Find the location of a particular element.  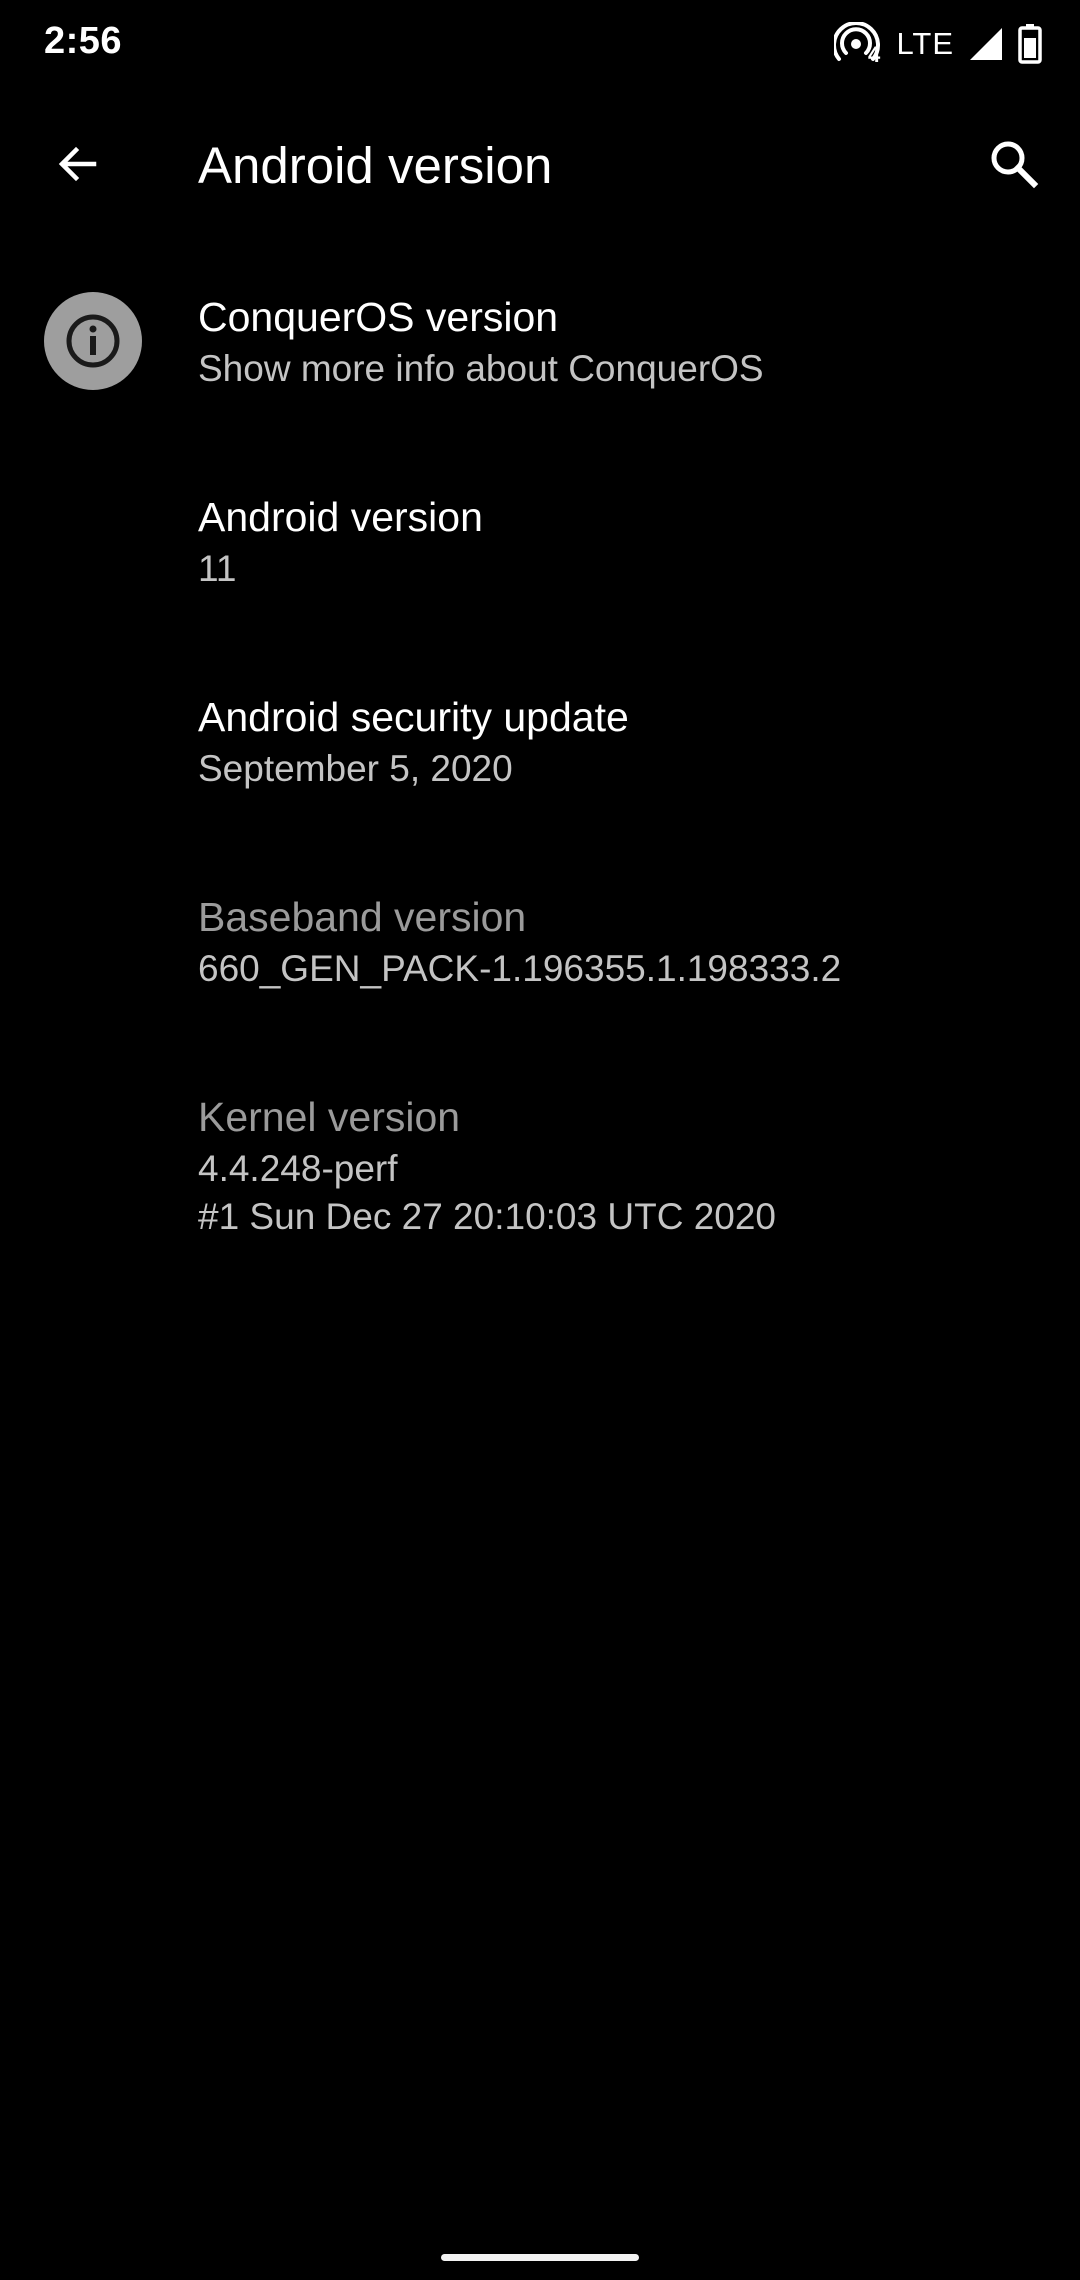

search-icon is located at coordinates (1015, 165).